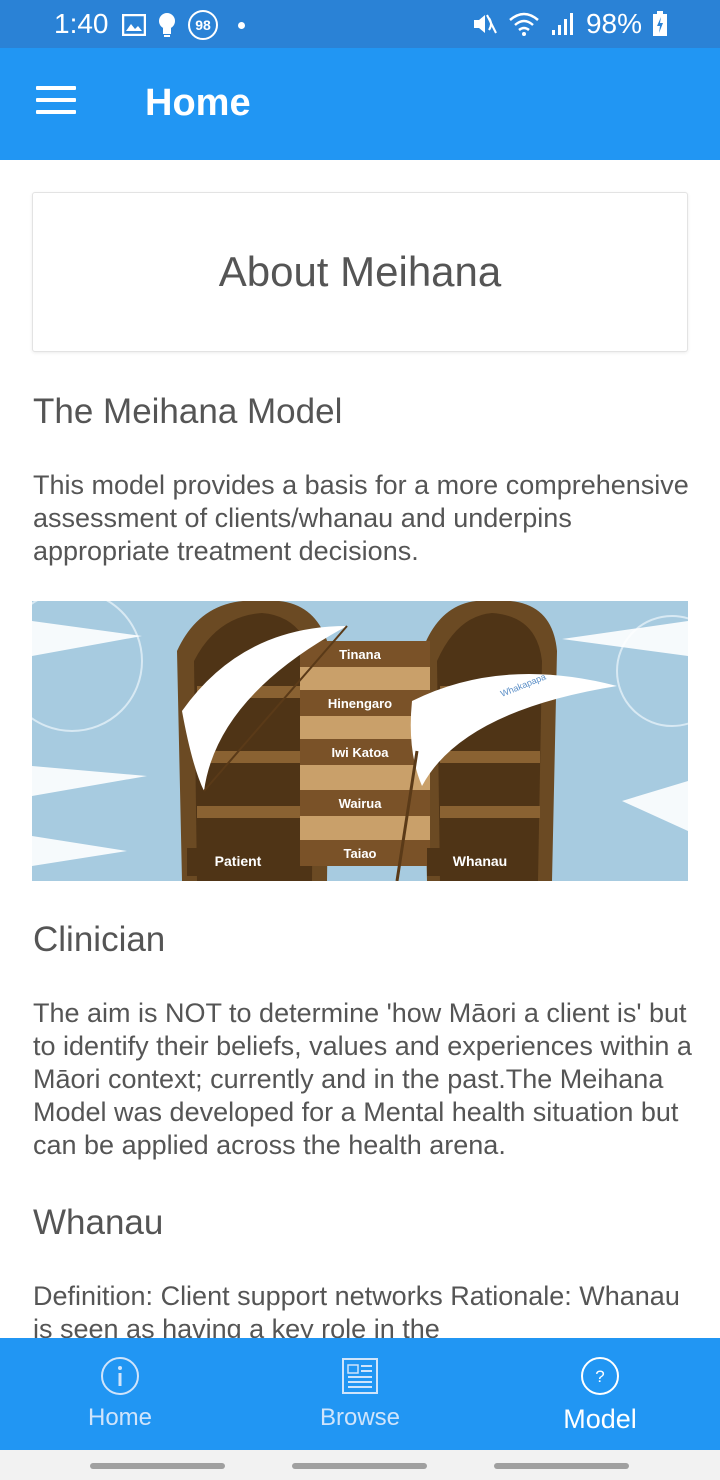  What do you see at coordinates (562, 24) in the screenshot?
I see `signal-icon` at bounding box center [562, 24].